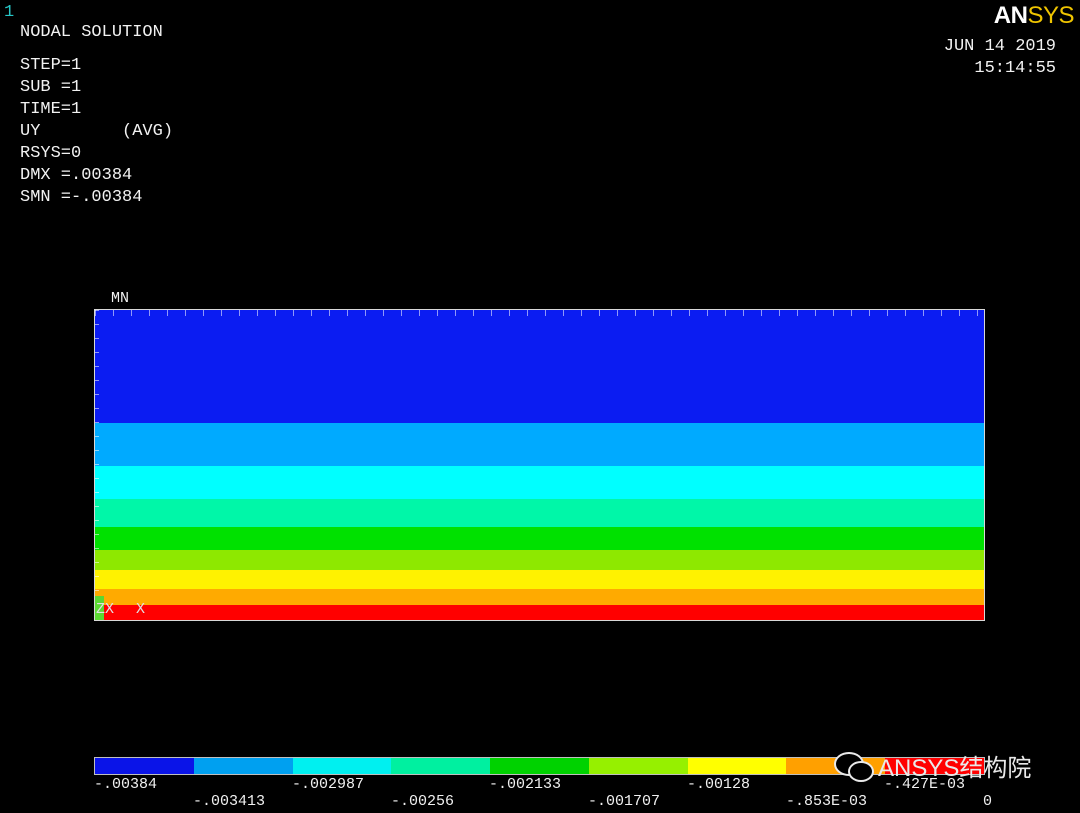 This screenshot has width=1080, height=813. I want to click on x-axis-label: X, so click(141, 609).